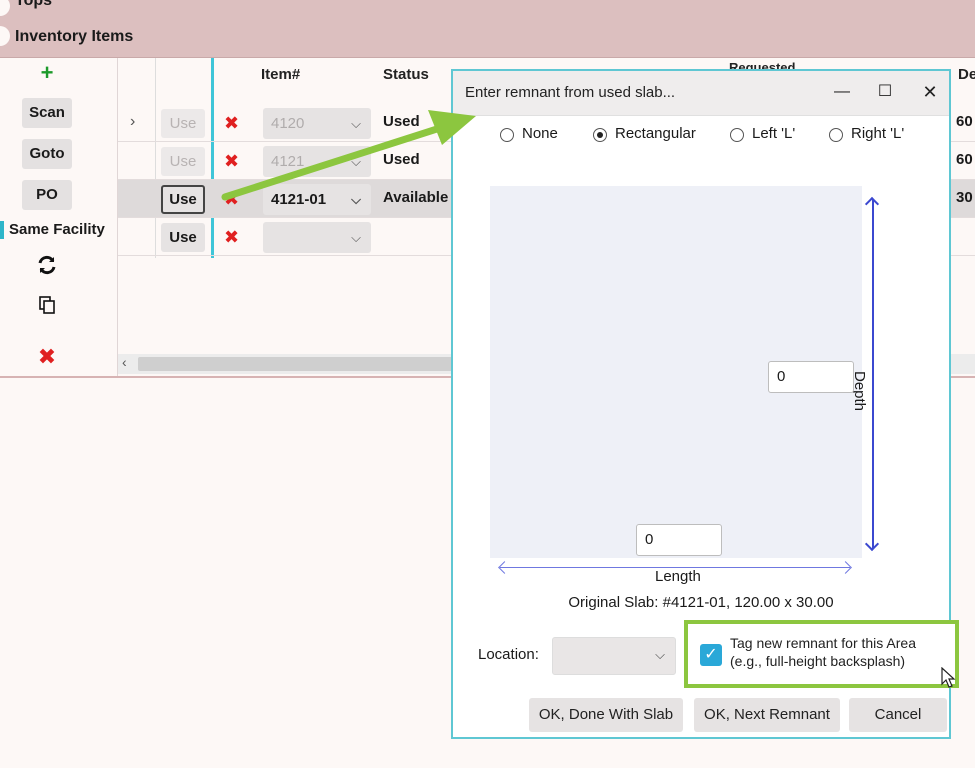 Image resolution: width=975 pixels, height=768 pixels. What do you see at coordinates (47, 113) in the screenshot?
I see `scan-button: Scan` at bounding box center [47, 113].